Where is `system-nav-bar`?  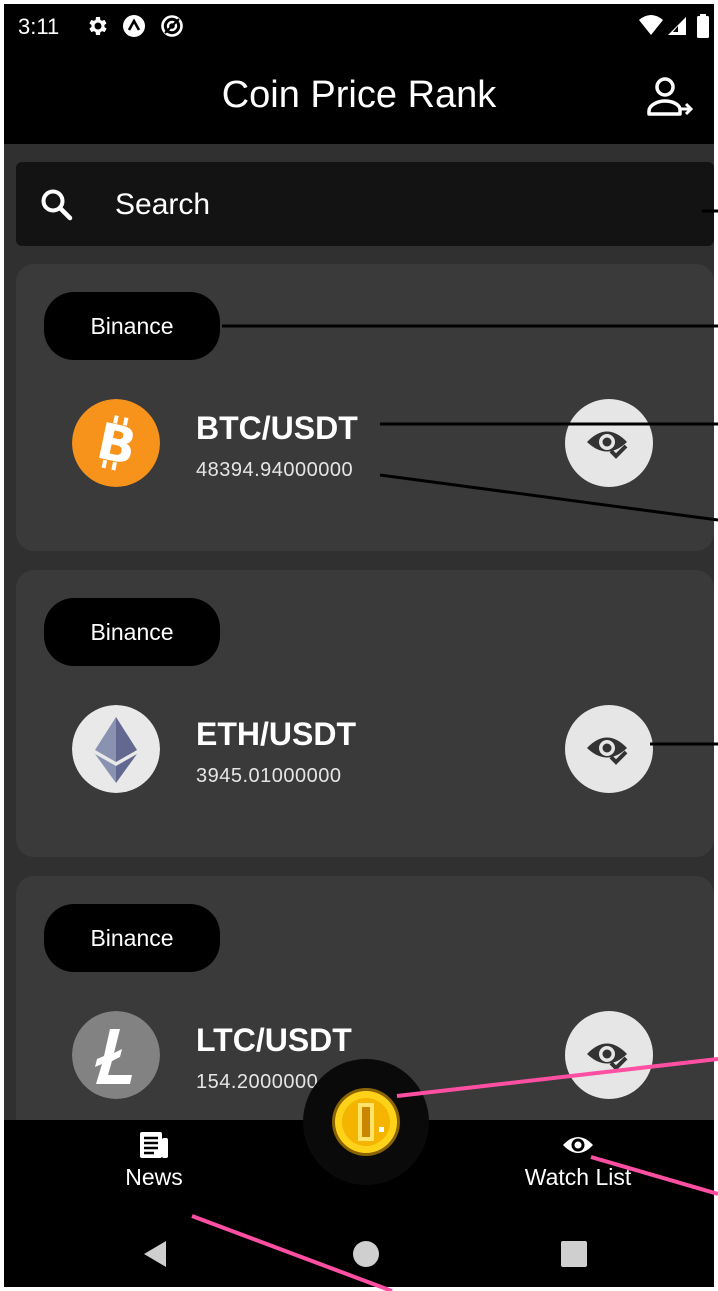 system-nav-bar is located at coordinates (359, 1248).